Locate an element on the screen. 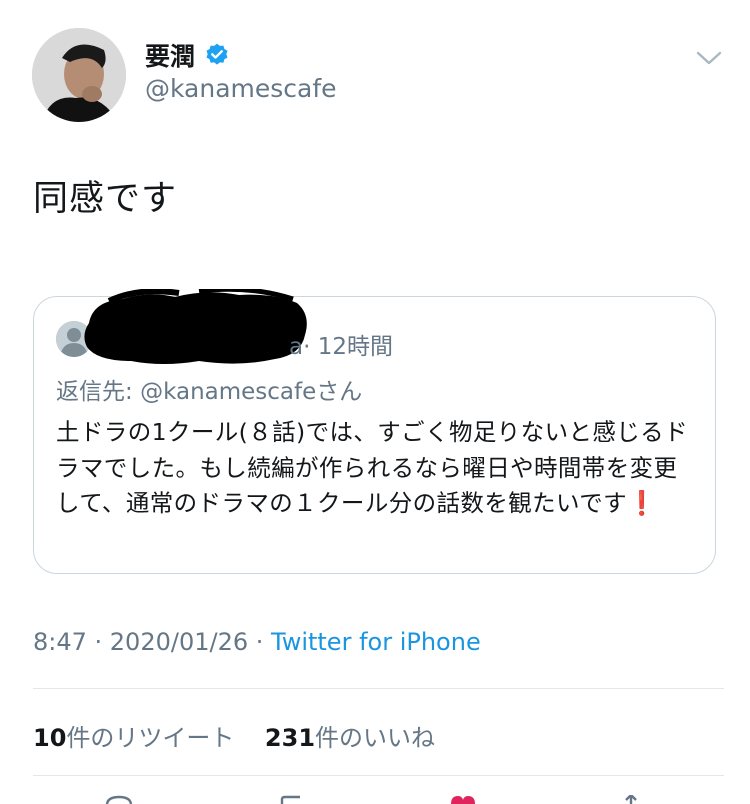 The height and width of the screenshot is (804, 750). exclamation-emoji: ❗ is located at coordinates (642, 503).